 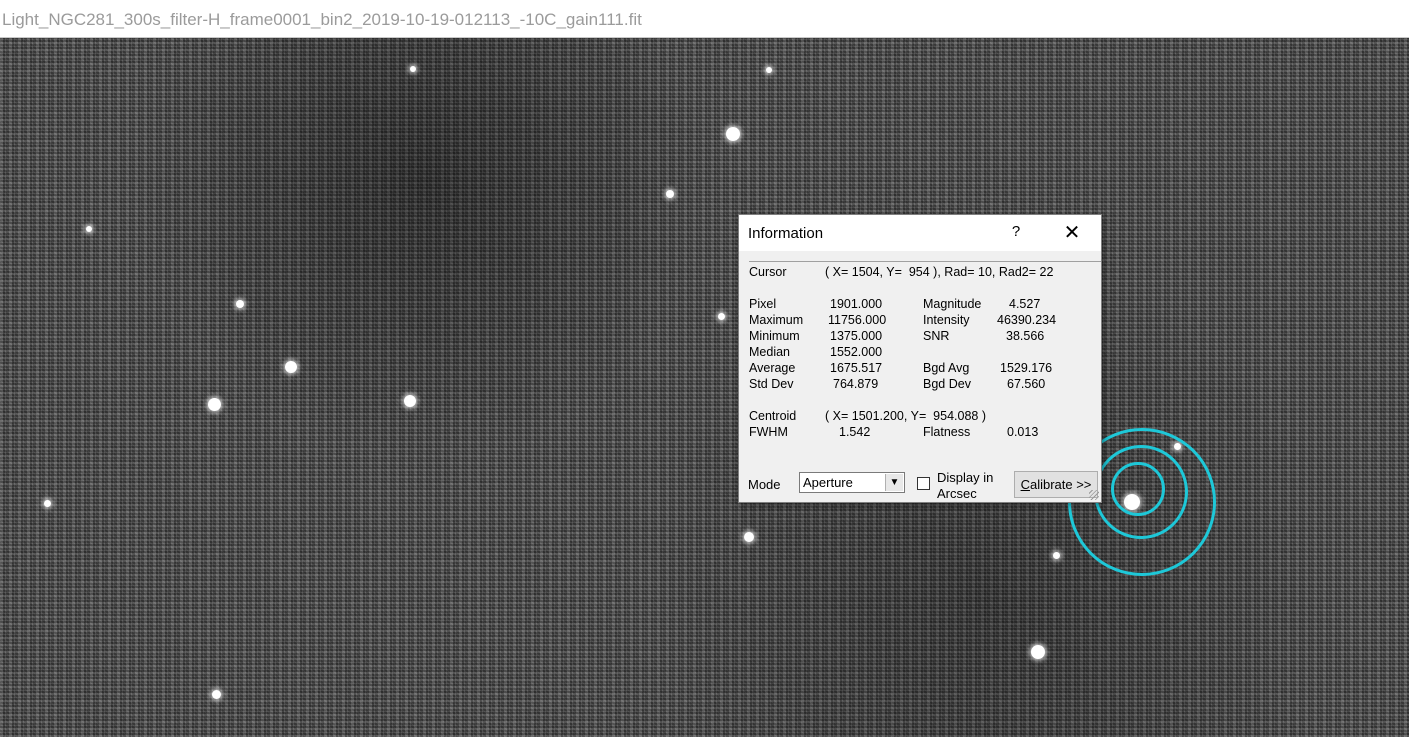 What do you see at coordinates (1094, 495) in the screenshot?
I see `resize-grip` at bounding box center [1094, 495].